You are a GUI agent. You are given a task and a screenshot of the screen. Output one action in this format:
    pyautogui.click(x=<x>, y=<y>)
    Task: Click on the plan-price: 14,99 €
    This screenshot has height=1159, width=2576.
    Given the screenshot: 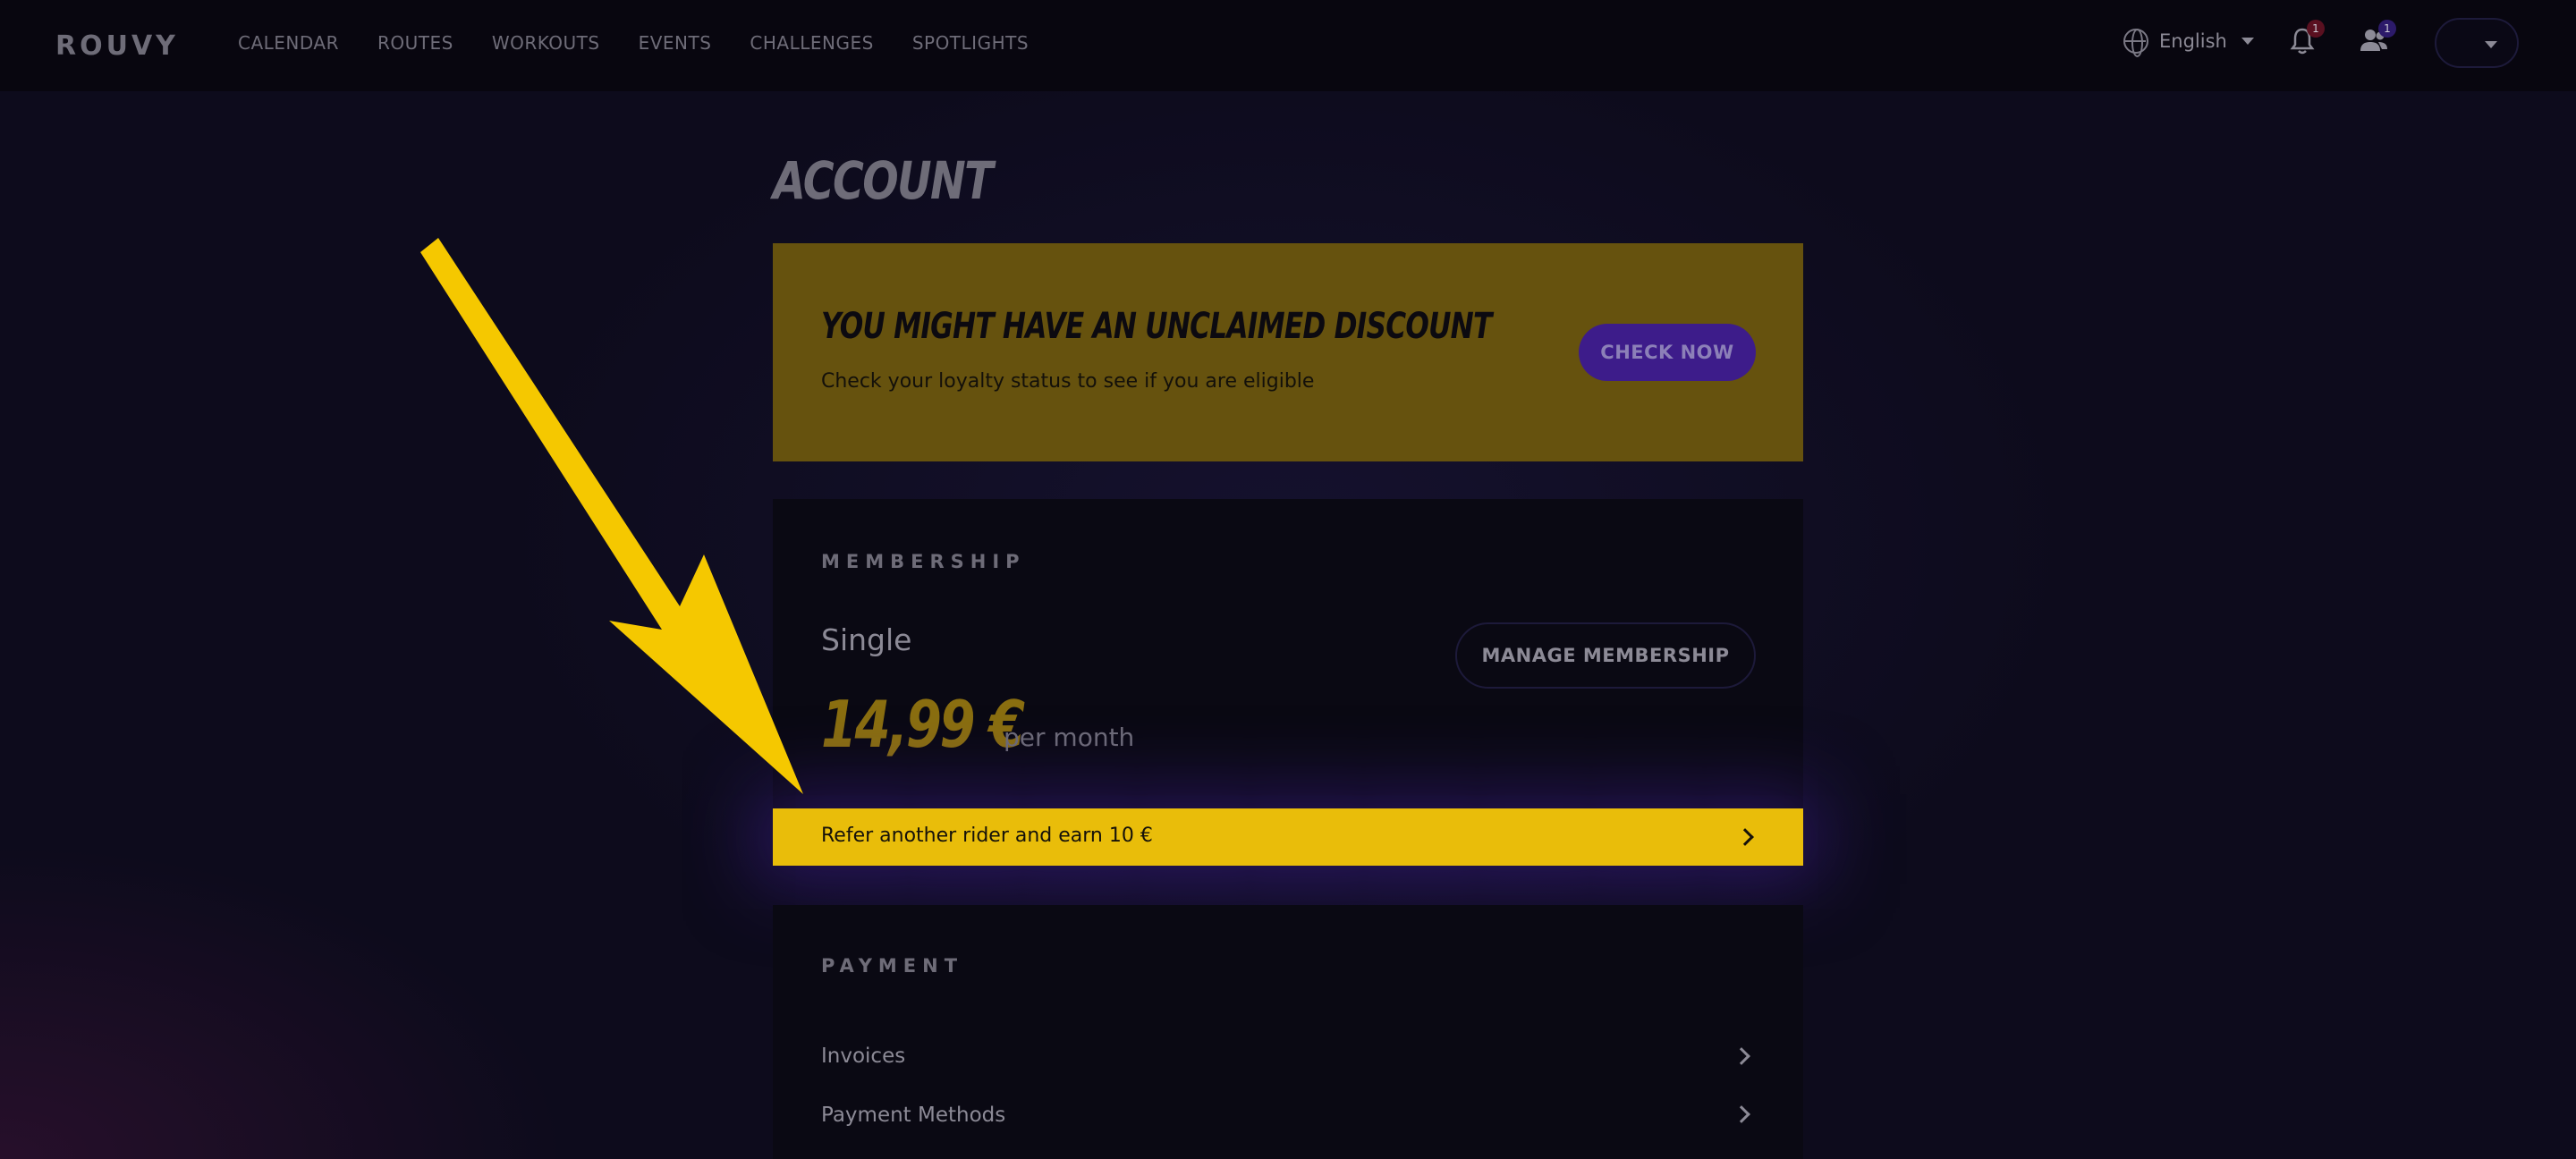 What is the action you would take?
    pyautogui.click(x=923, y=724)
    